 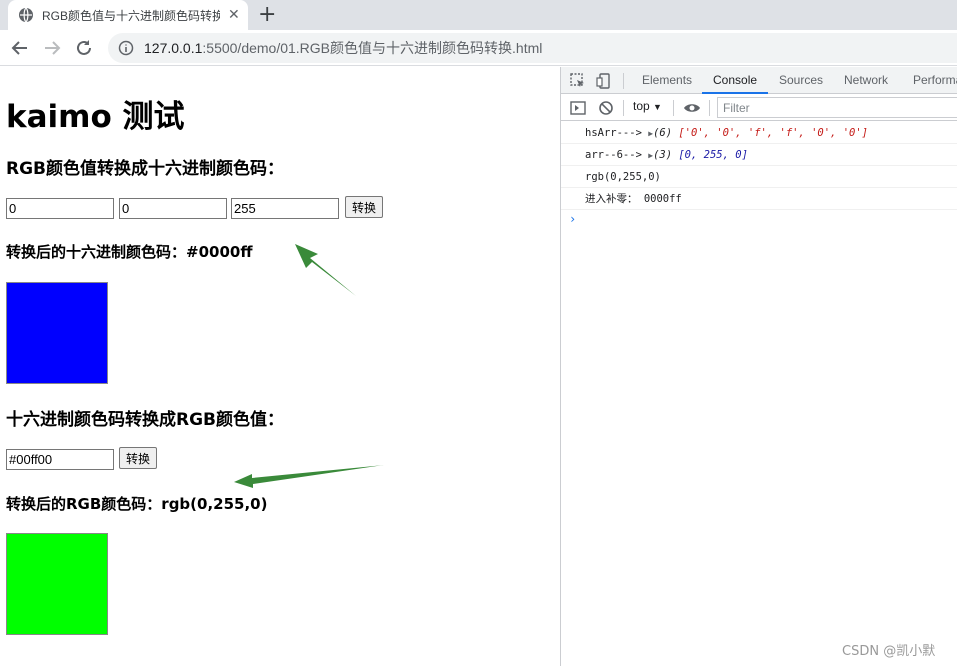 I want to click on section2-heading: 十六进制颜色码转换成RGB颜色值：, so click(x=145, y=420).